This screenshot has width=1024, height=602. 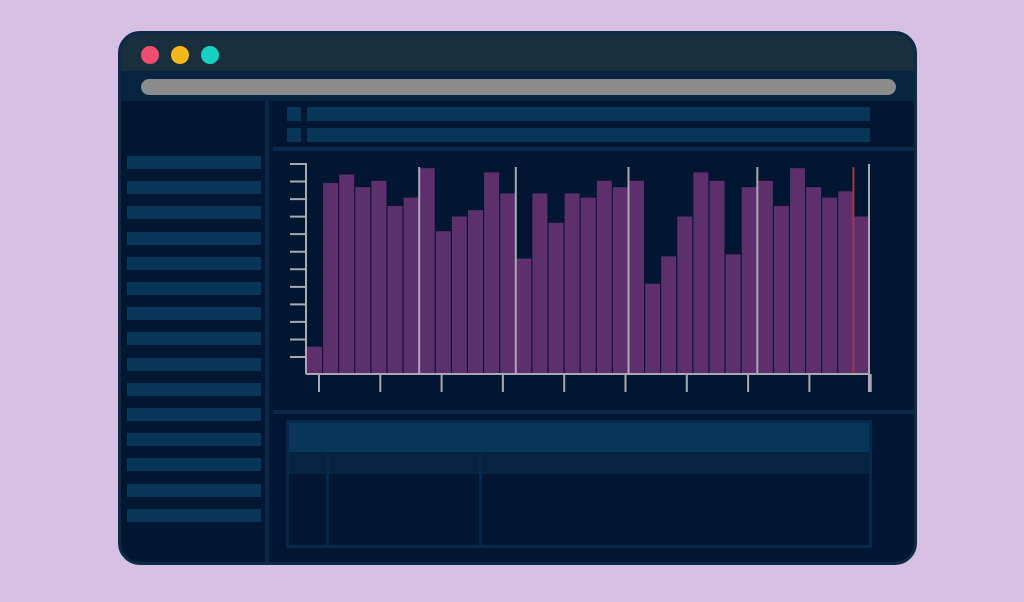 What do you see at coordinates (593, 149) in the screenshot?
I see `header-divider` at bounding box center [593, 149].